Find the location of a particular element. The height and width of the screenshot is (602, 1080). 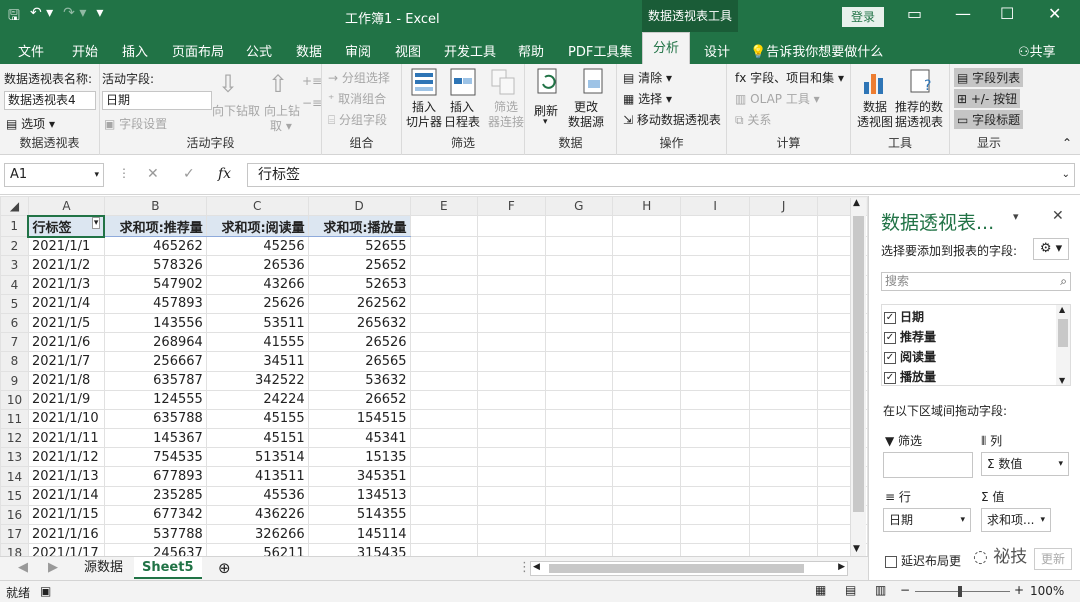

column-header: G is located at coordinates (578, 206).